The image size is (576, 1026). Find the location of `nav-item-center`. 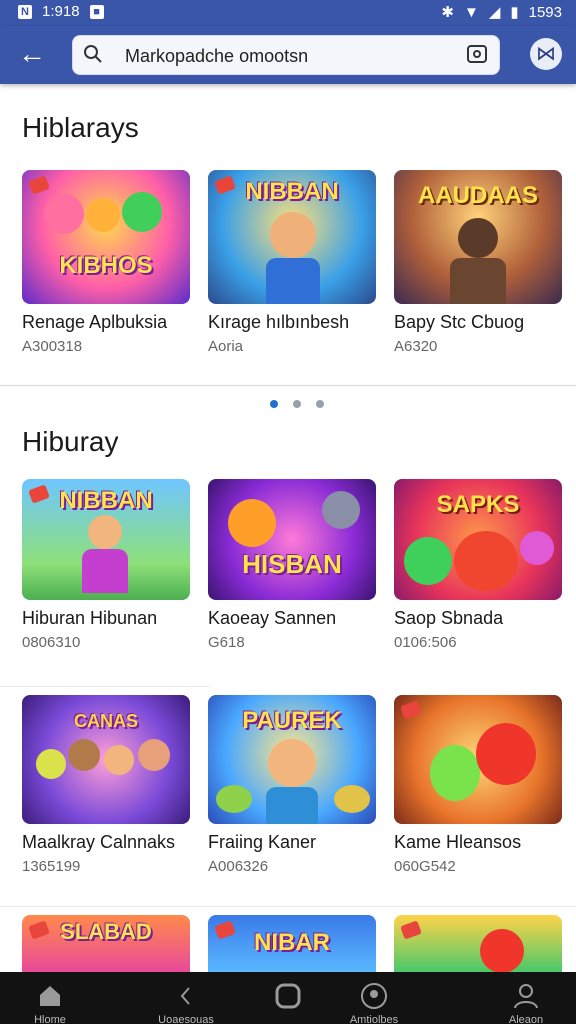

nav-item-center is located at coordinates (288, 998).